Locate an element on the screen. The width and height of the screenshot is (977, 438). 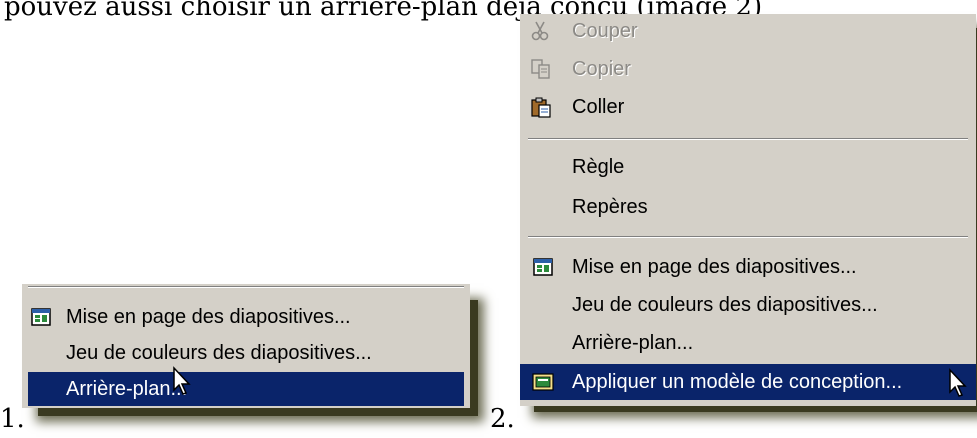
menu-item-copy: Copier is located at coordinates (748, 69).